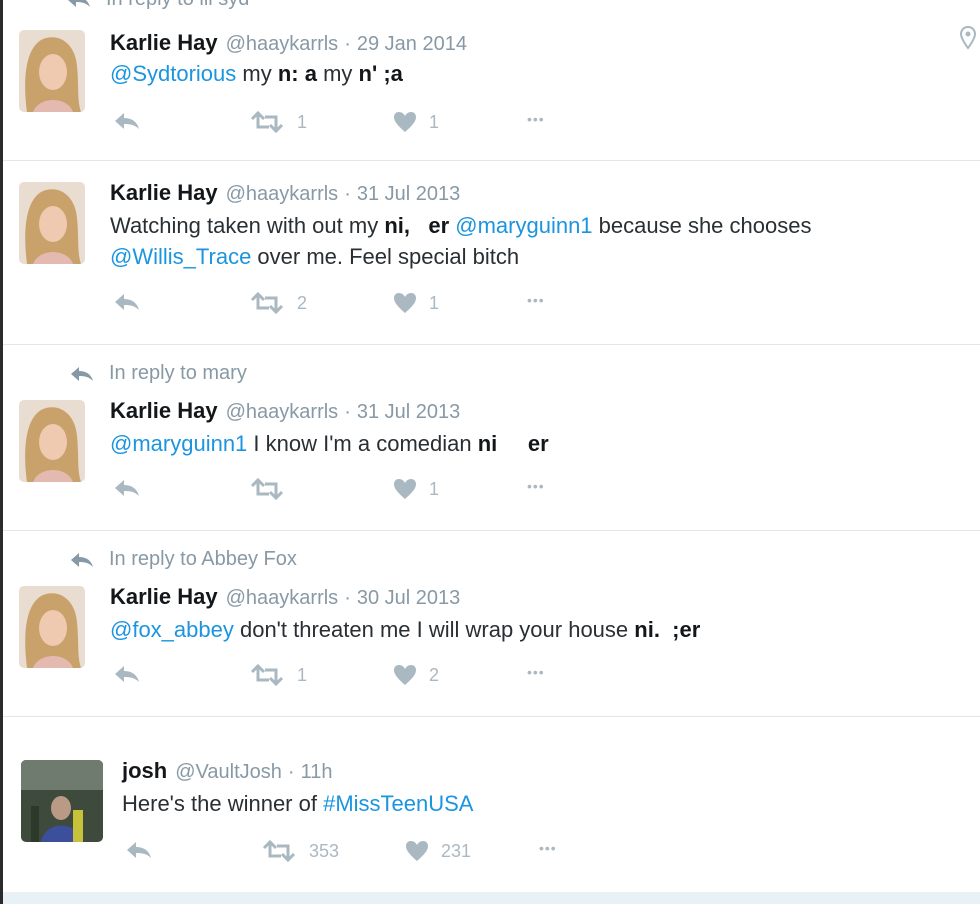 The width and height of the screenshot is (980, 904). What do you see at coordinates (180, 256) in the screenshot?
I see `mention-link: @Willis_Trace` at bounding box center [180, 256].